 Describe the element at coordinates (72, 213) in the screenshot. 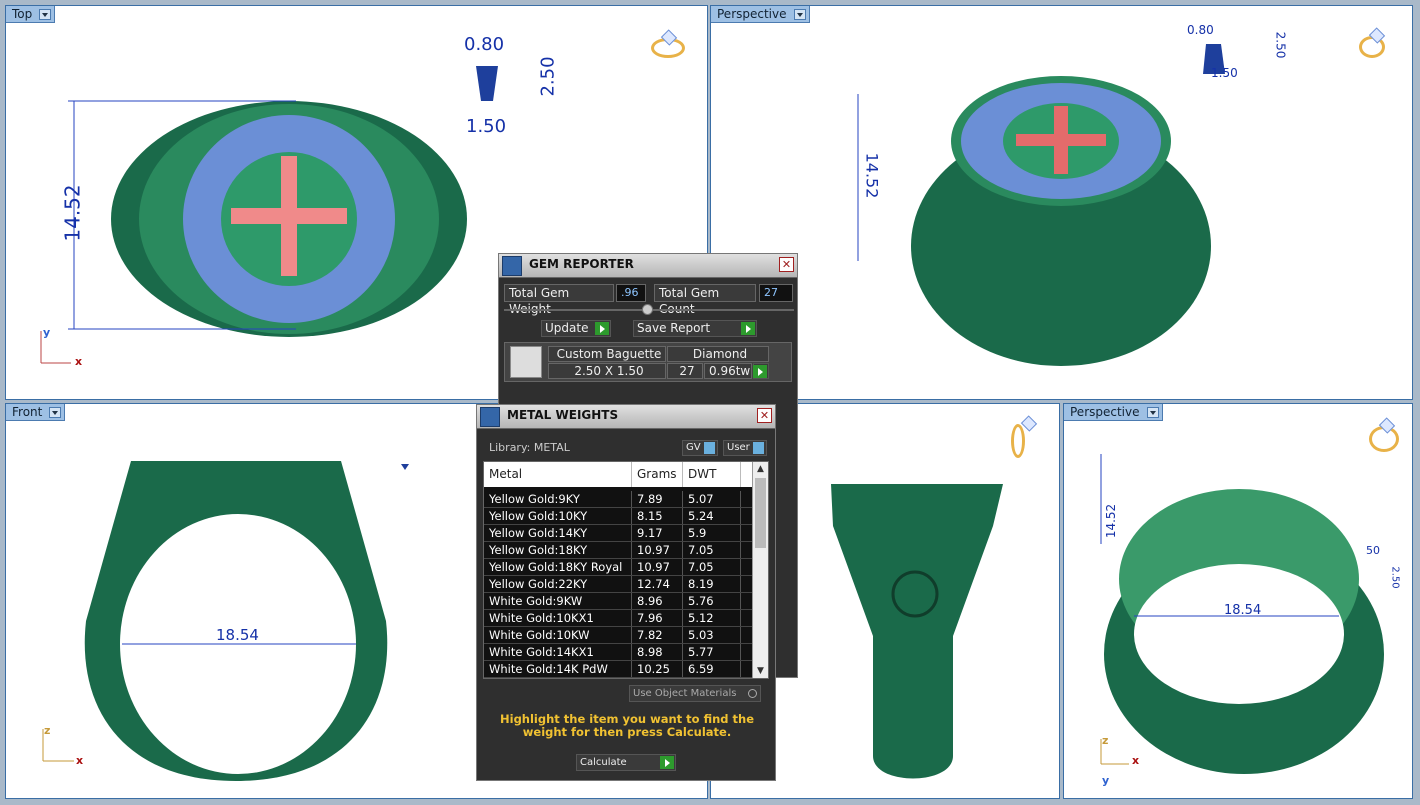

I see `dim-length: 14.52` at that location.